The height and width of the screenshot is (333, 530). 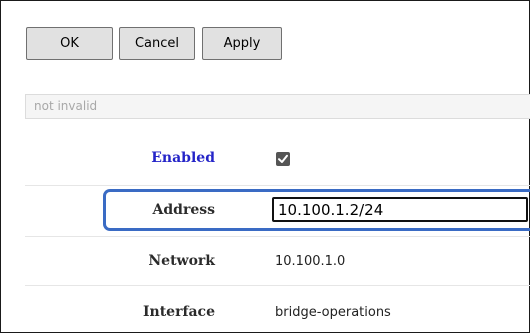 What do you see at coordinates (277, 106) in the screenshot?
I see `status-bar: not invalid` at bounding box center [277, 106].